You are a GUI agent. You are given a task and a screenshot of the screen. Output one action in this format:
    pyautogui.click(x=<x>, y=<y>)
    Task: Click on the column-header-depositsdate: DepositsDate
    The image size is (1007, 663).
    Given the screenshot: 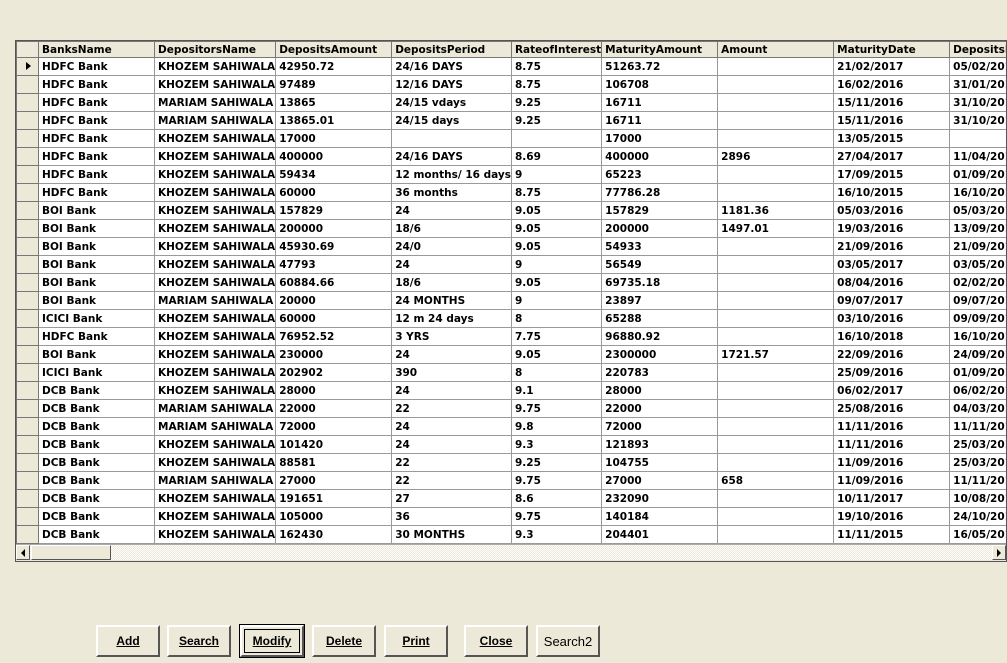 What is the action you would take?
    pyautogui.click(x=977, y=49)
    